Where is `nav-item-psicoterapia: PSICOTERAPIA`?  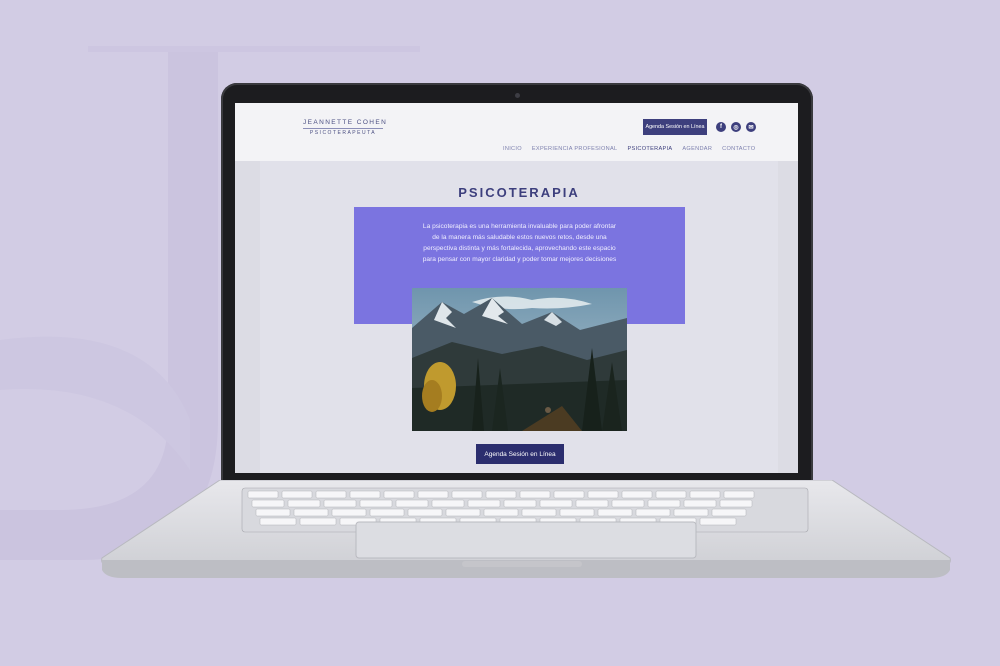
nav-item-psicoterapia: PSICOTERAPIA is located at coordinates (649, 149).